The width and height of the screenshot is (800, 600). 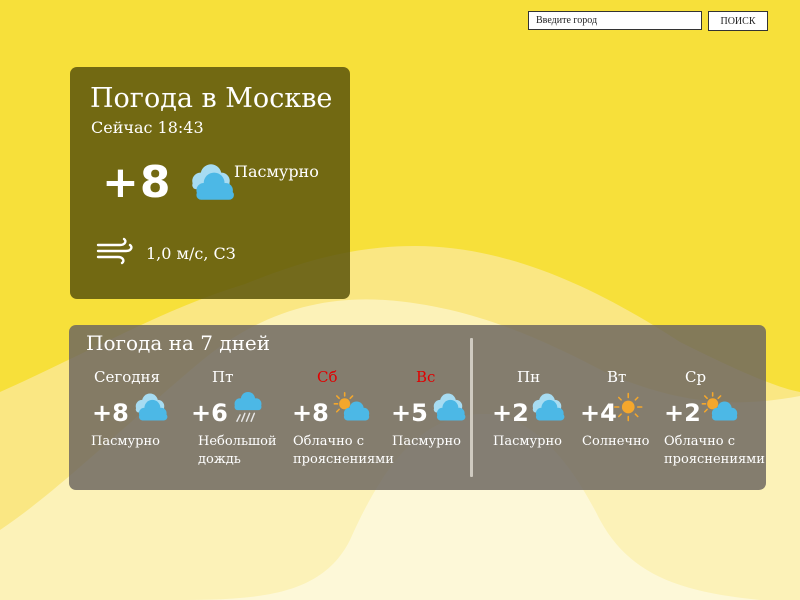 What do you see at coordinates (114, 251) in the screenshot?
I see `wind-icon` at bounding box center [114, 251].